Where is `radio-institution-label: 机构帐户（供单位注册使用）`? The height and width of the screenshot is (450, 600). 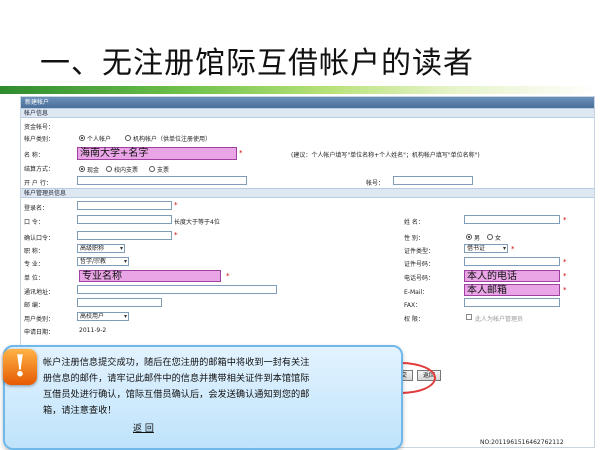 radio-institution-label: 机构帐户（供单位注册使用） is located at coordinates (172, 139).